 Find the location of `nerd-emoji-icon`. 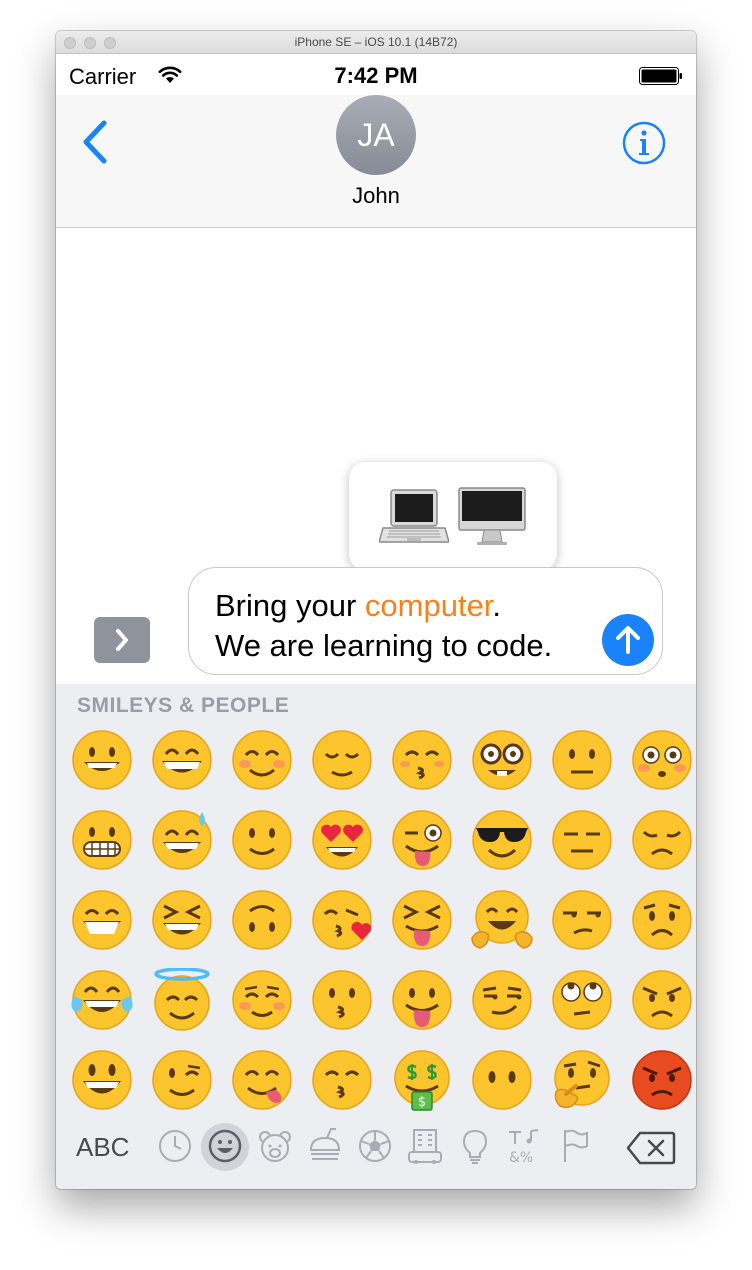

nerd-emoji-icon is located at coordinates (502, 760).